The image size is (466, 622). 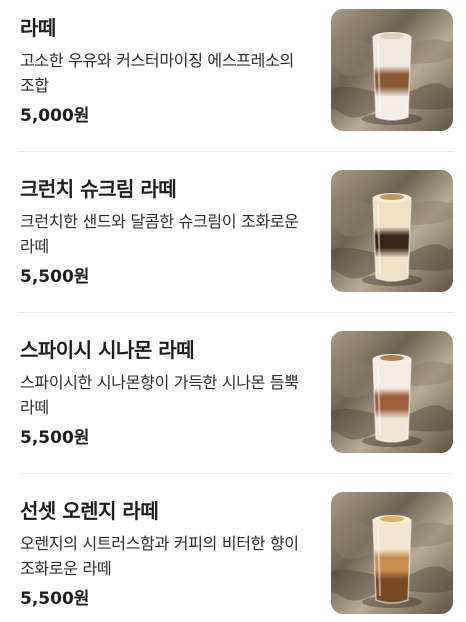 I want to click on menu-item-description: 스파이시한 시나몬향이 가득한 시나몬 듬뿍 라떼, so click(x=159, y=395).